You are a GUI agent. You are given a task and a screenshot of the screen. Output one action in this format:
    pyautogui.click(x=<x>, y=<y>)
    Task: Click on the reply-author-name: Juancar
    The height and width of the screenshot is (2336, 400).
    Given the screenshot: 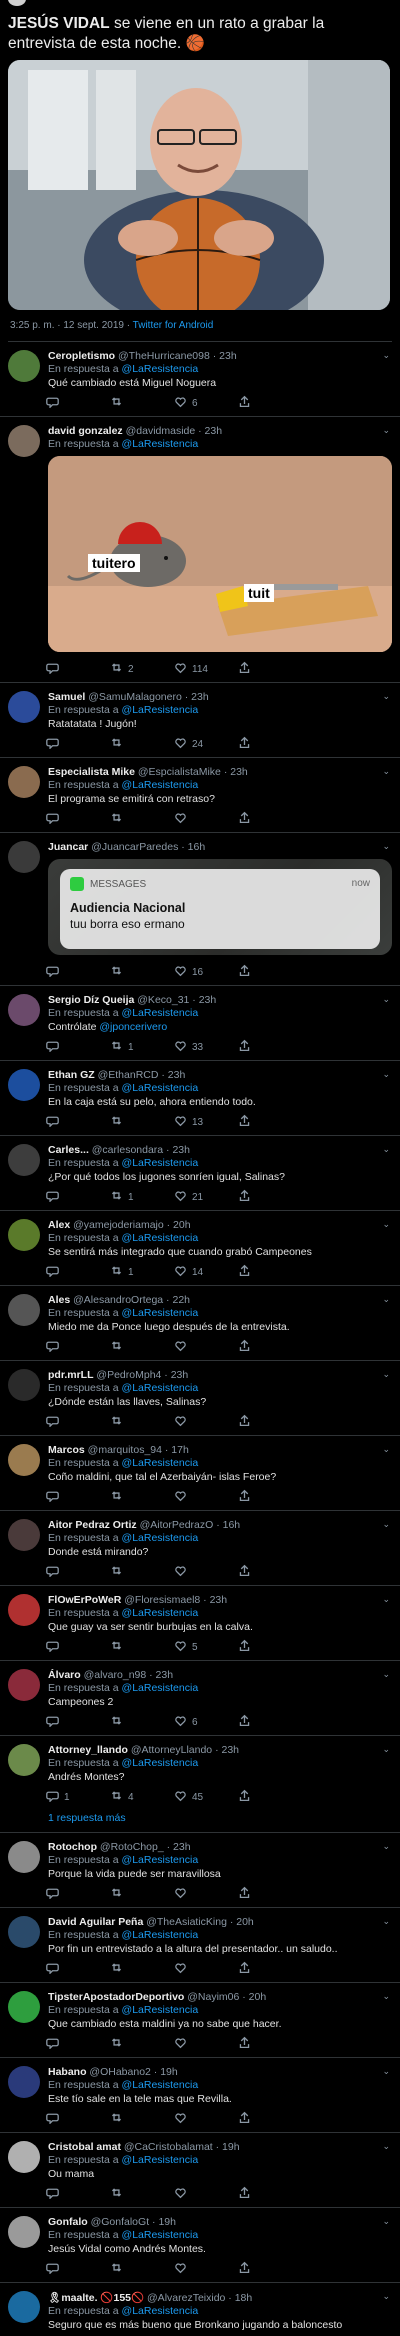 What is the action you would take?
    pyautogui.click(x=68, y=847)
    